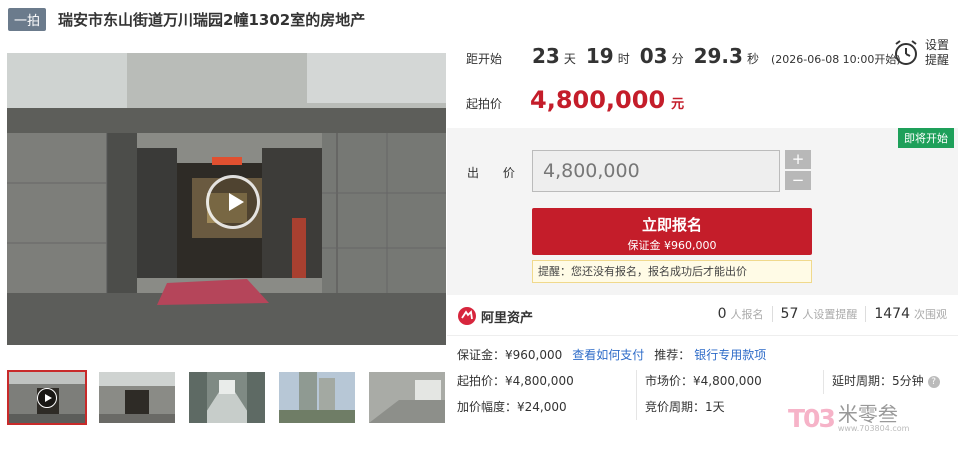 The height and width of the screenshot is (452, 958). Describe the element at coordinates (212, 19) in the screenshot. I see `page-title: 瑞安市东山街道万川瑞园2幢1302室的房地产` at that location.